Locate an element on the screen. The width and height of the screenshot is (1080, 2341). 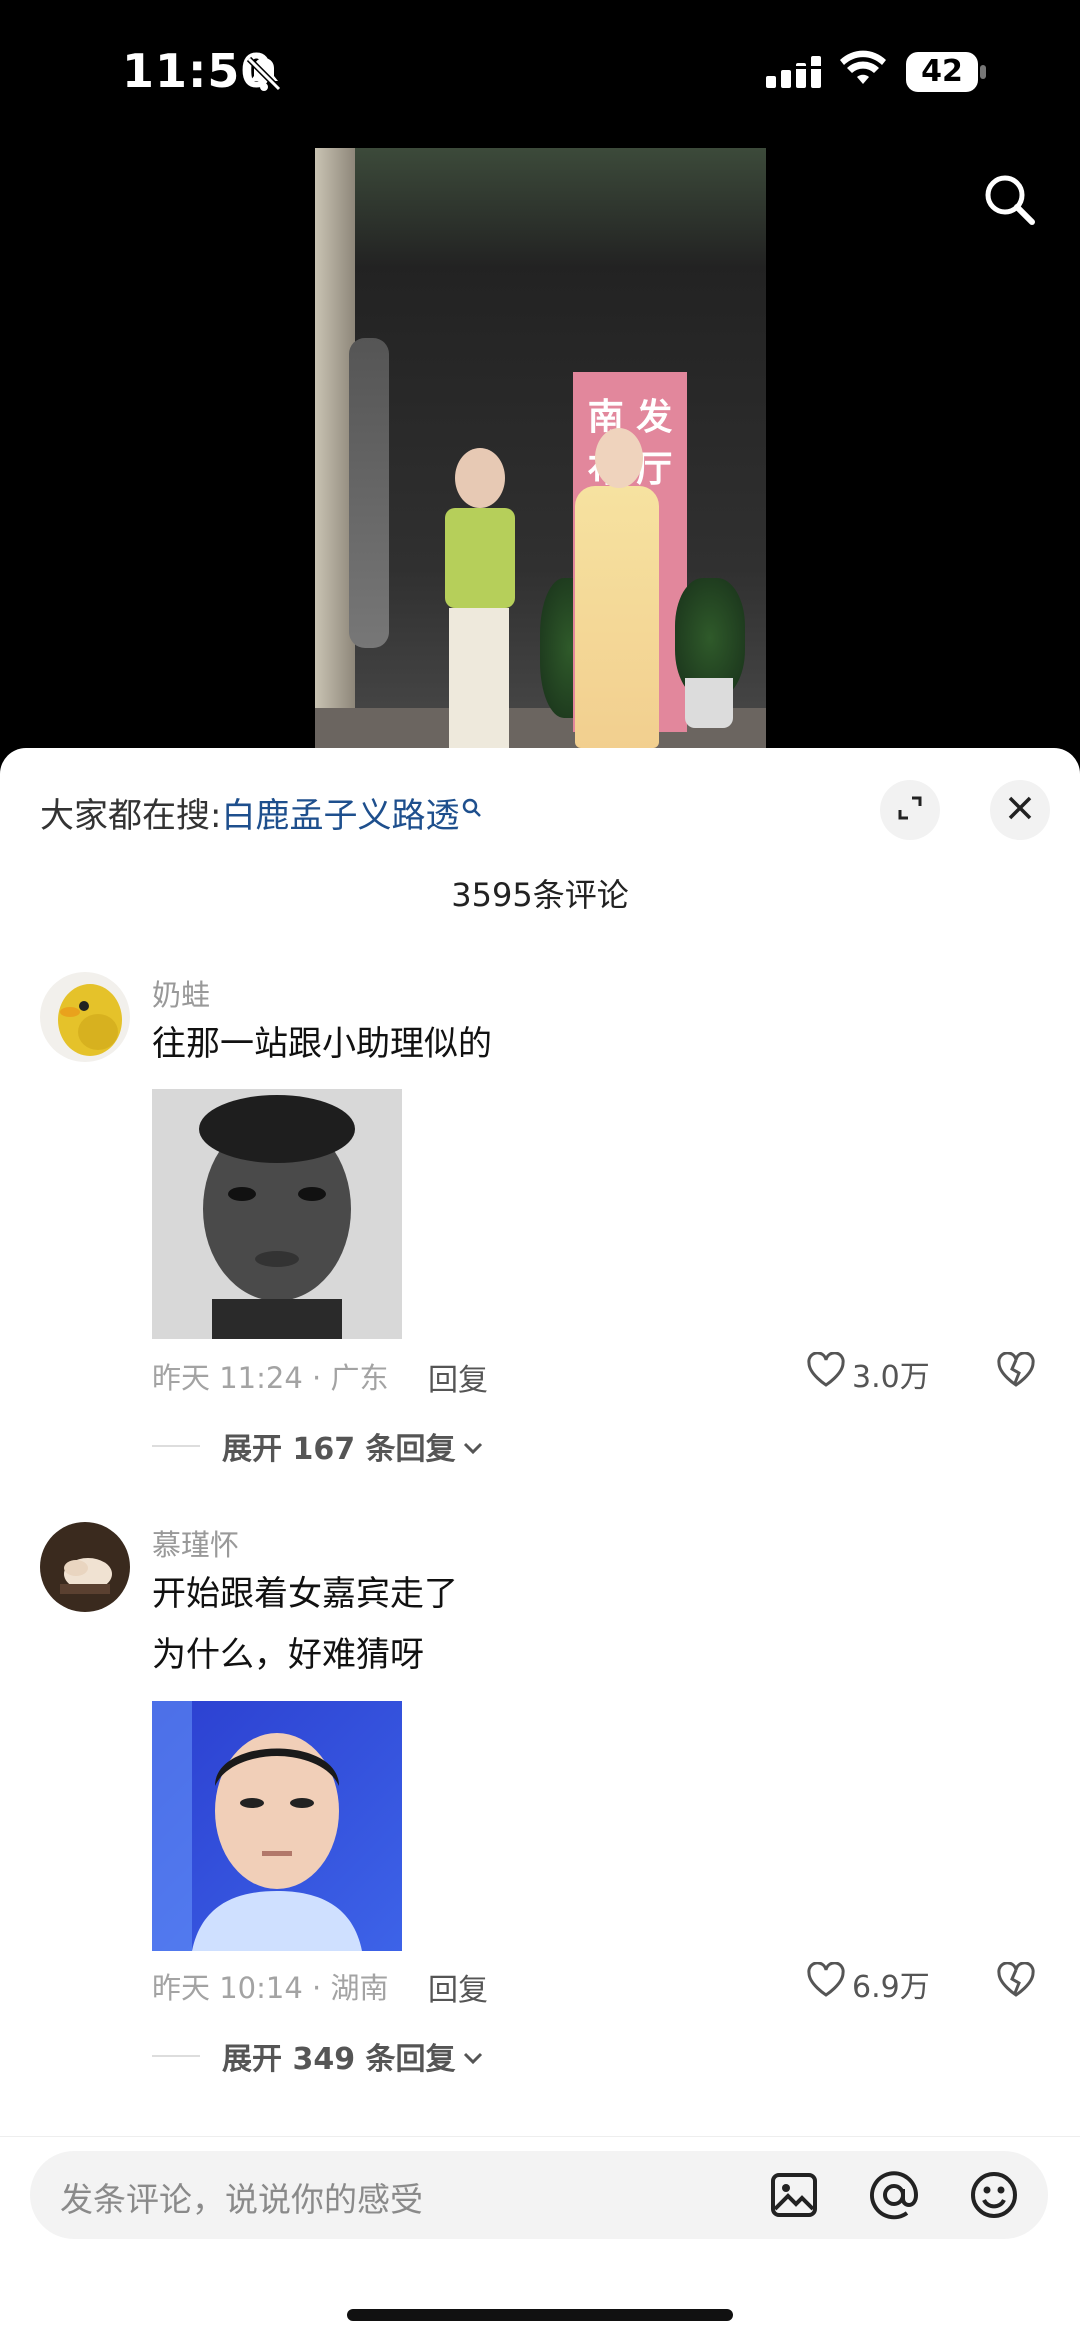
expand-replies-label: 展开 349 条回复 is located at coordinates (339, 2059).